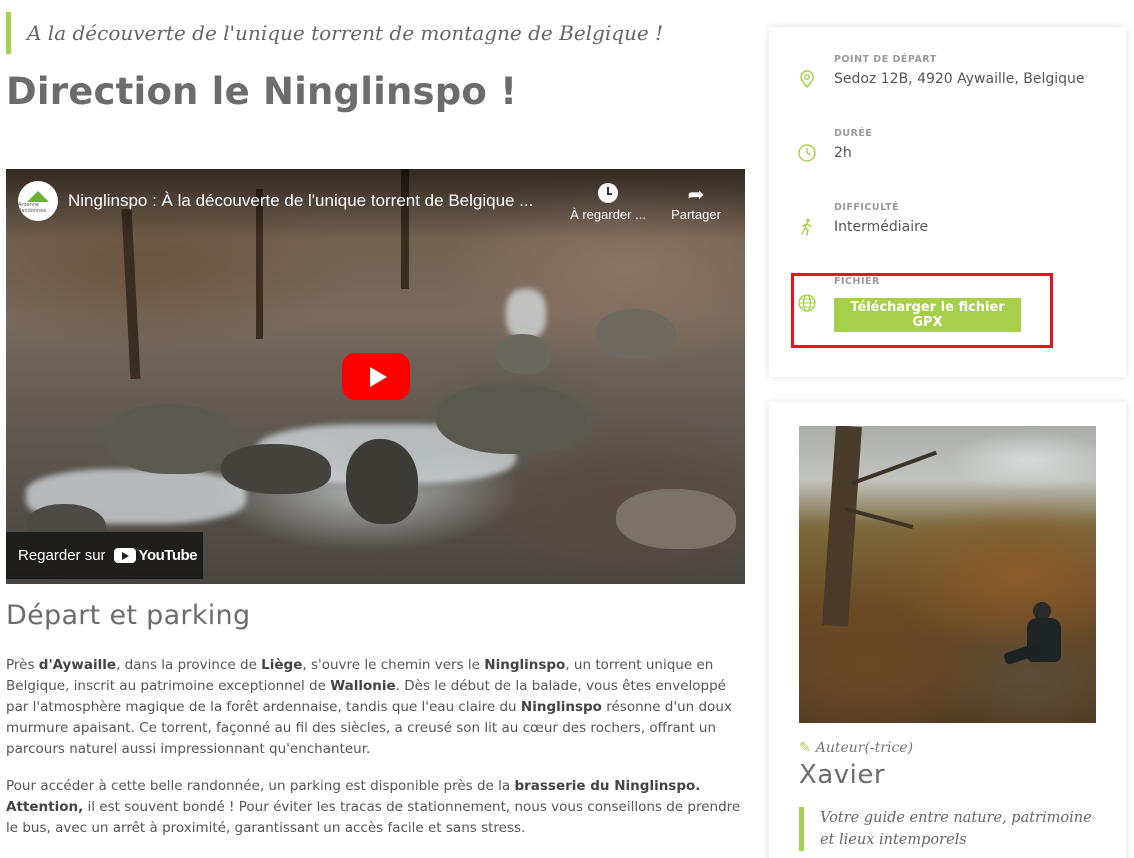  I want to click on channel-logo: Ardenne Randonnée, so click(38, 201).